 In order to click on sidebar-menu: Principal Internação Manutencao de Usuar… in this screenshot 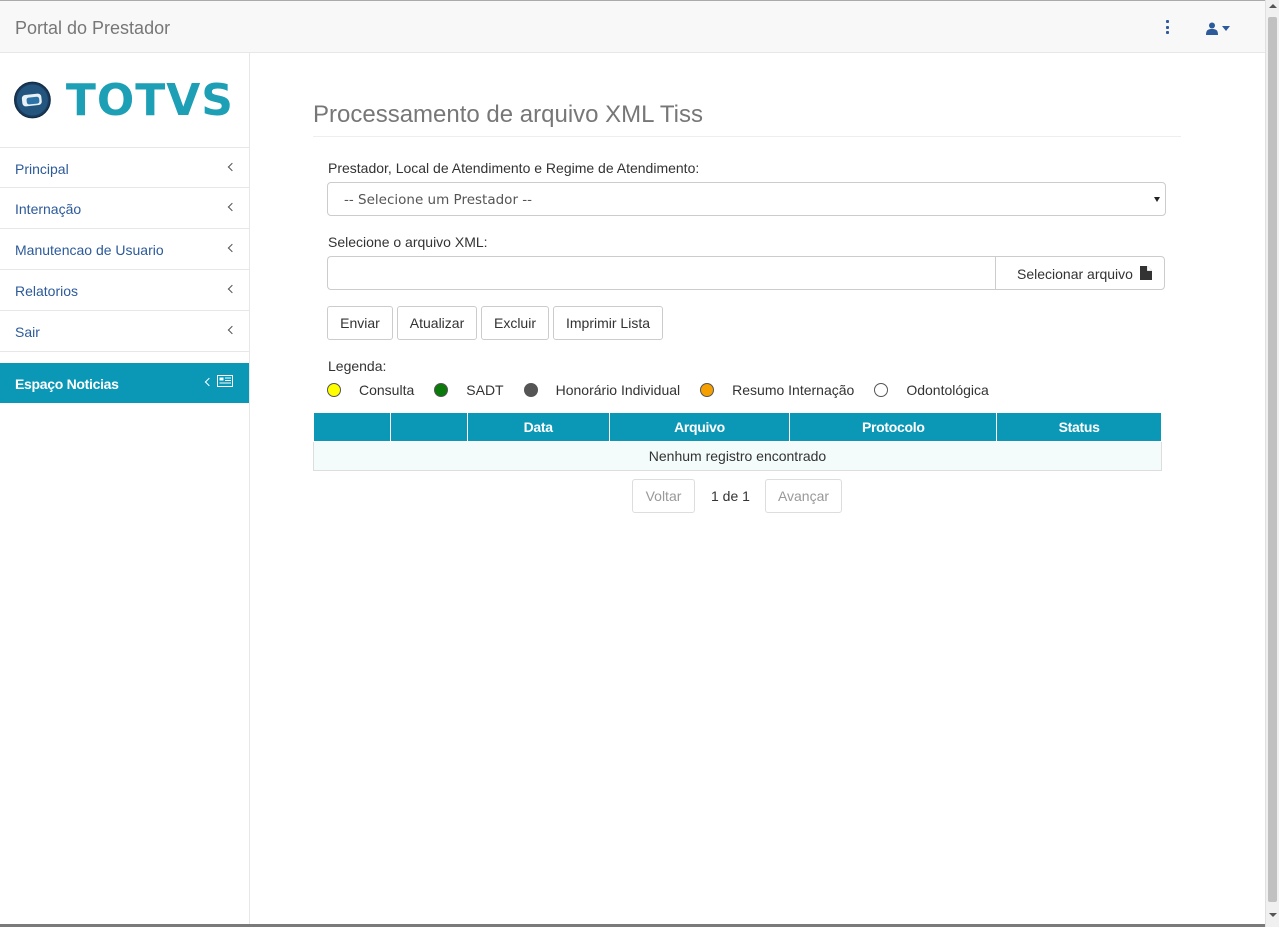, I will do `click(124, 249)`.